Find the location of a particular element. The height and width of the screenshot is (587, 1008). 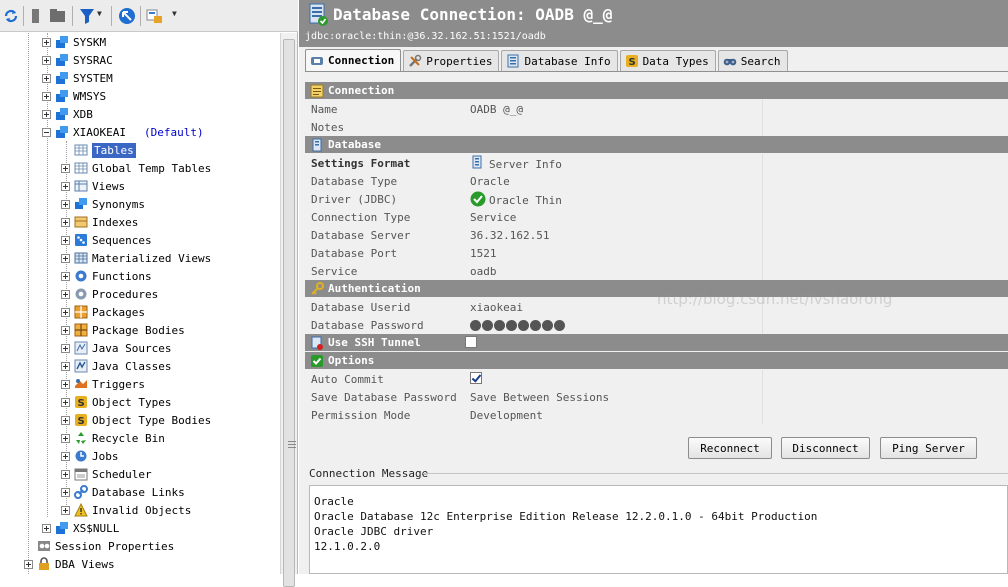

driver-value: Oracle Thin is located at coordinates (525, 200).